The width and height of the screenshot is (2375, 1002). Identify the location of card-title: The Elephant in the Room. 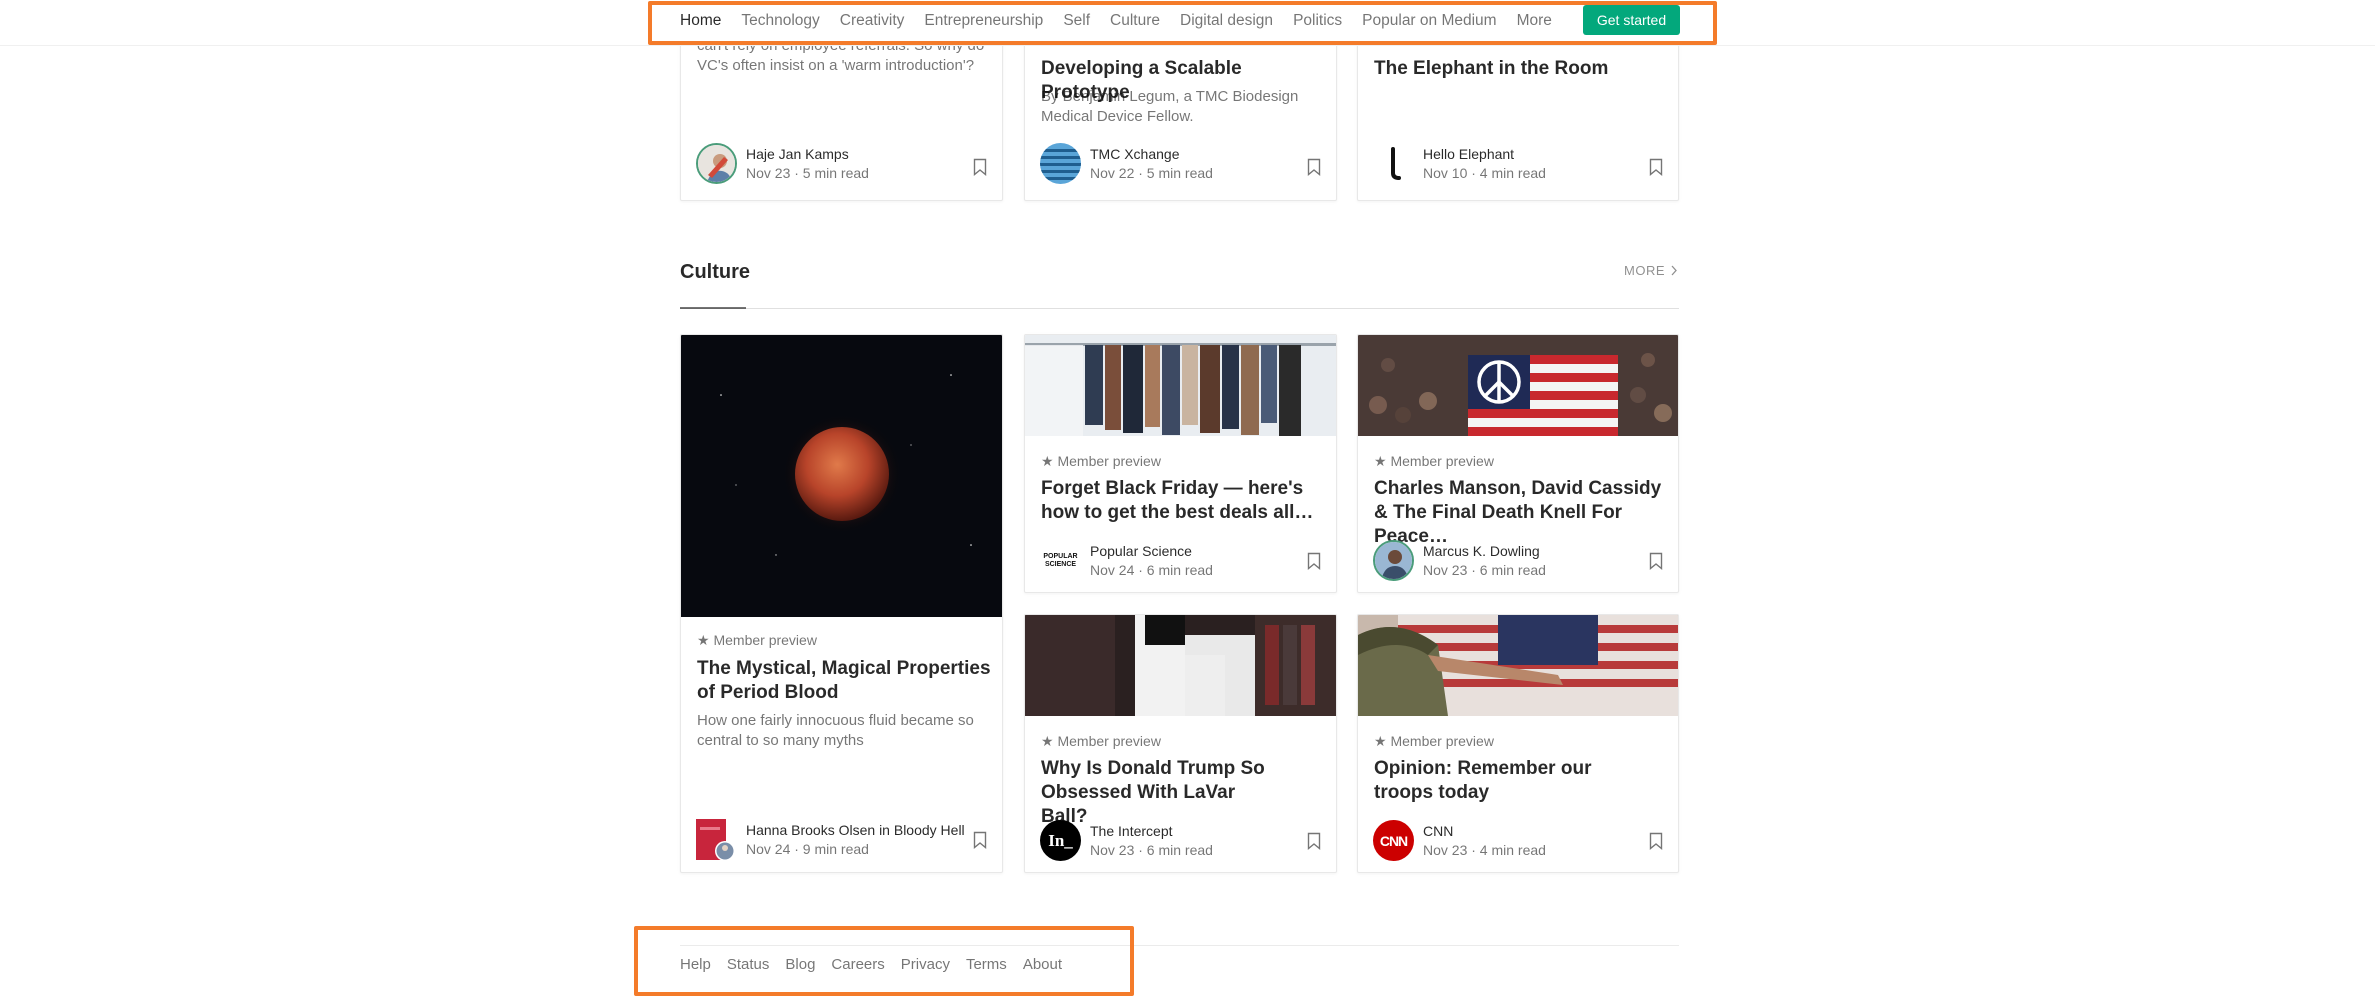
(1519, 69).